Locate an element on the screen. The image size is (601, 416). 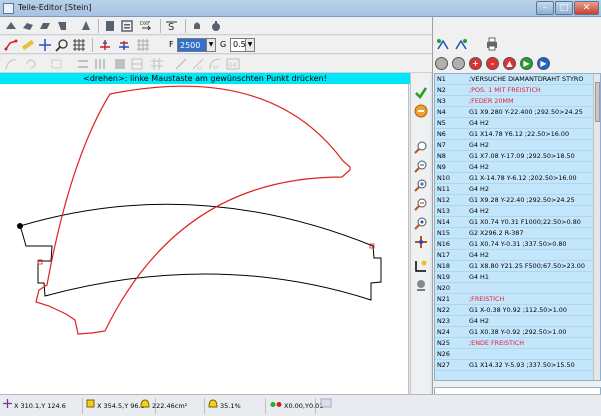
nc-code-row: N19 G4 H1 is located at coordinates (515, 277).